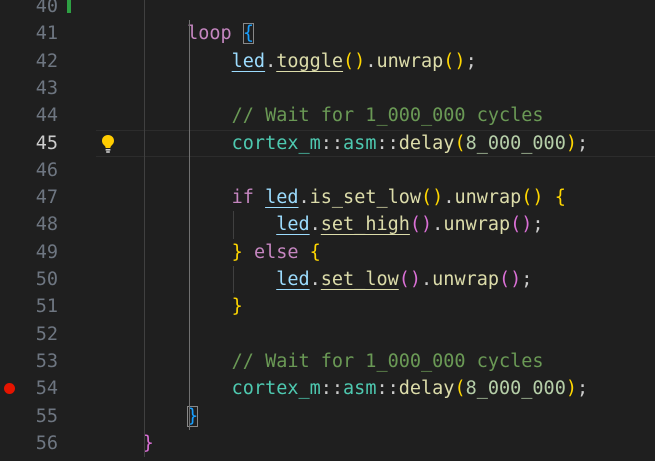 The height and width of the screenshot is (461, 655). What do you see at coordinates (426, 143) in the screenshot?
I see `code-token: delay` at bounding box center [426, 143].